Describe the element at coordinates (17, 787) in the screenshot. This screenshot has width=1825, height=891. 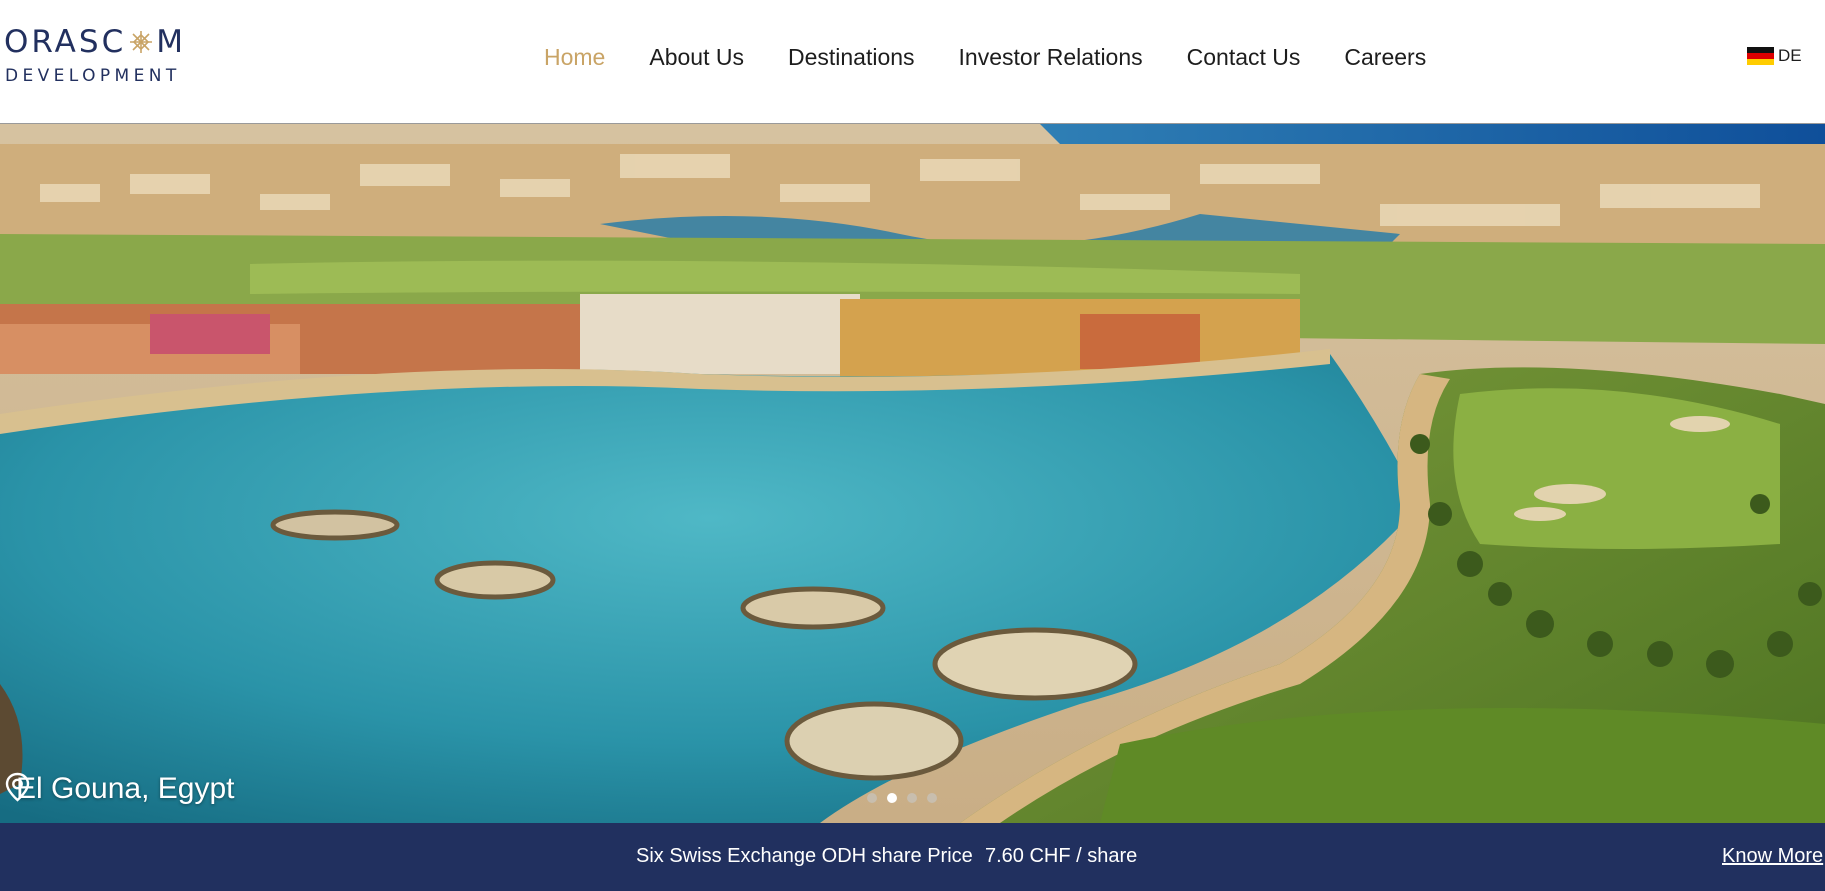
I see `map-pin-icon` at that location.